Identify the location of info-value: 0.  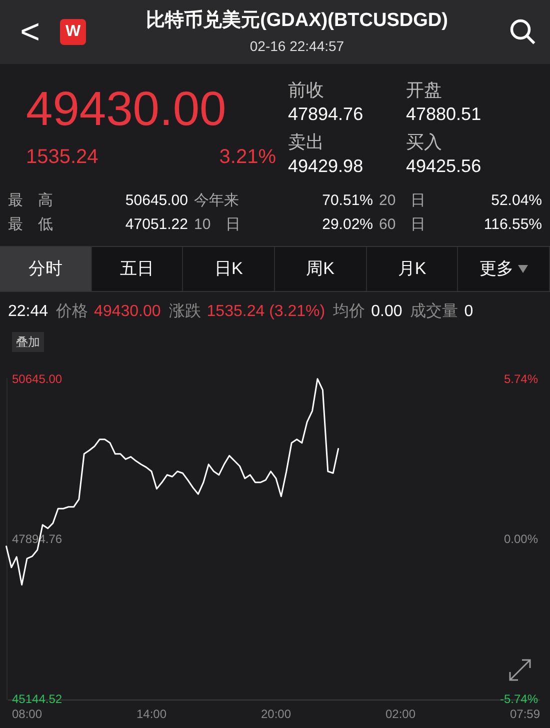
(469, 312).